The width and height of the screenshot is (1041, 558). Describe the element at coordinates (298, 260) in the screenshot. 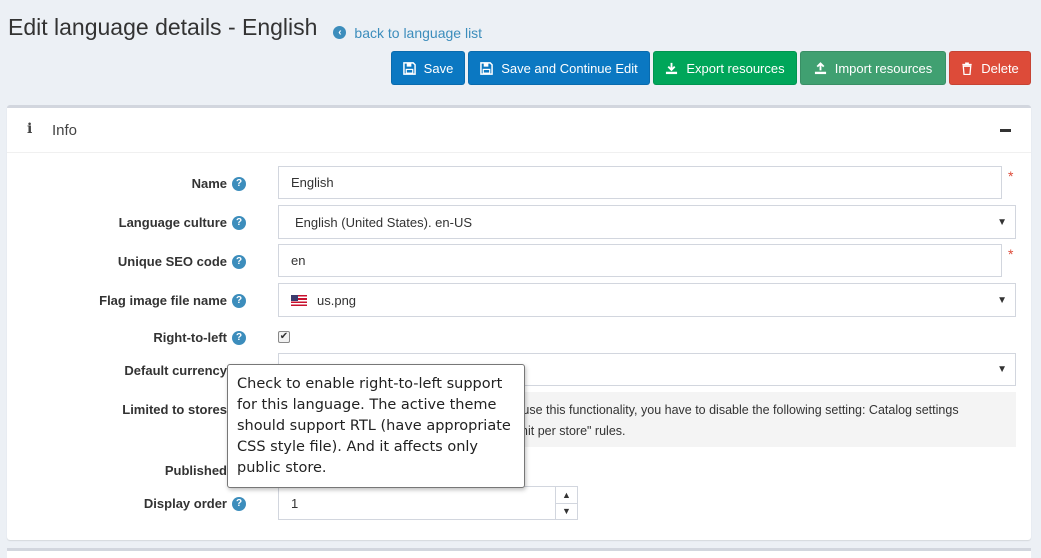

I see `seo-code-value: en` at that location.